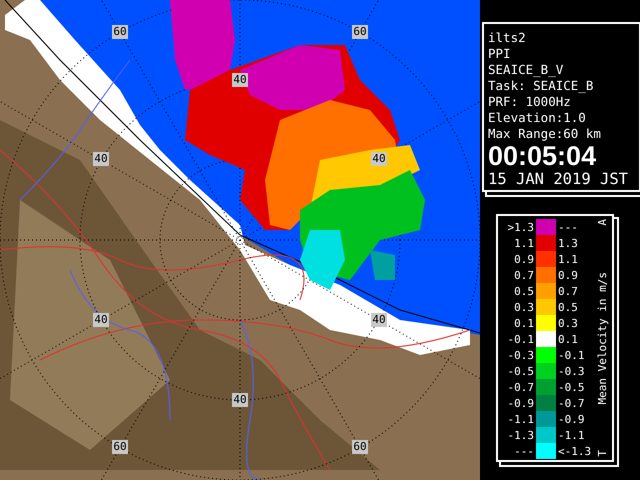 The width and height of the screenshot is (640, 480). I want to click on legend-label: 1.3, so click(568, 243).